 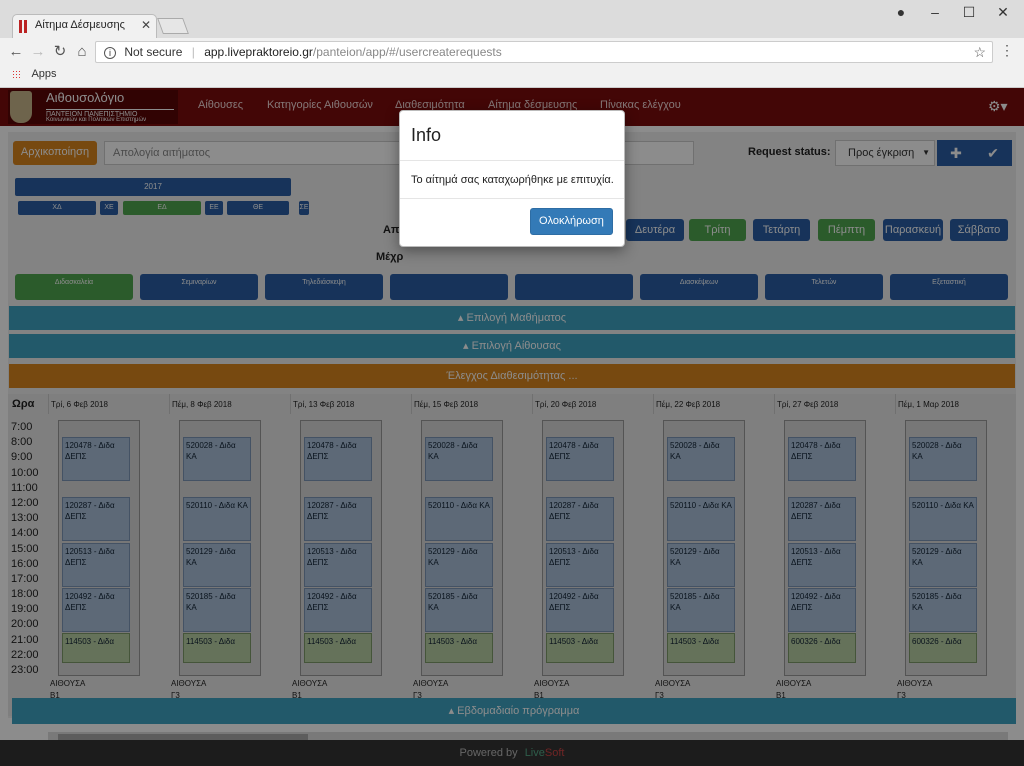 What do you see at coordinates (512, 136) in the screenshot?
I see `dialog-title: Info` at bounding box center [512, 136].